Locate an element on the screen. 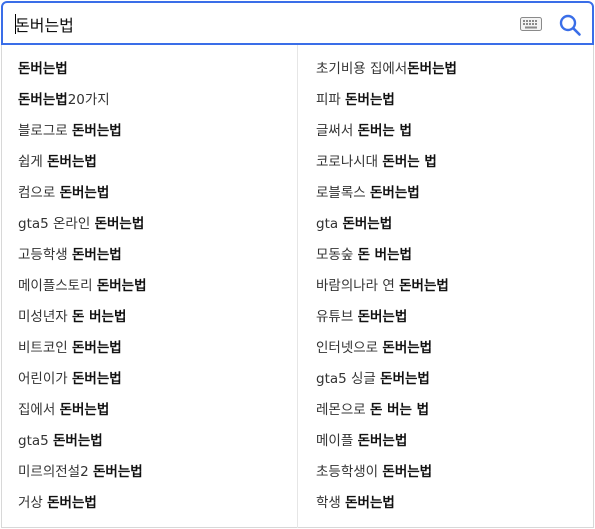  suggestion-item: 돈버는법 is located at coordinates (149, 69).